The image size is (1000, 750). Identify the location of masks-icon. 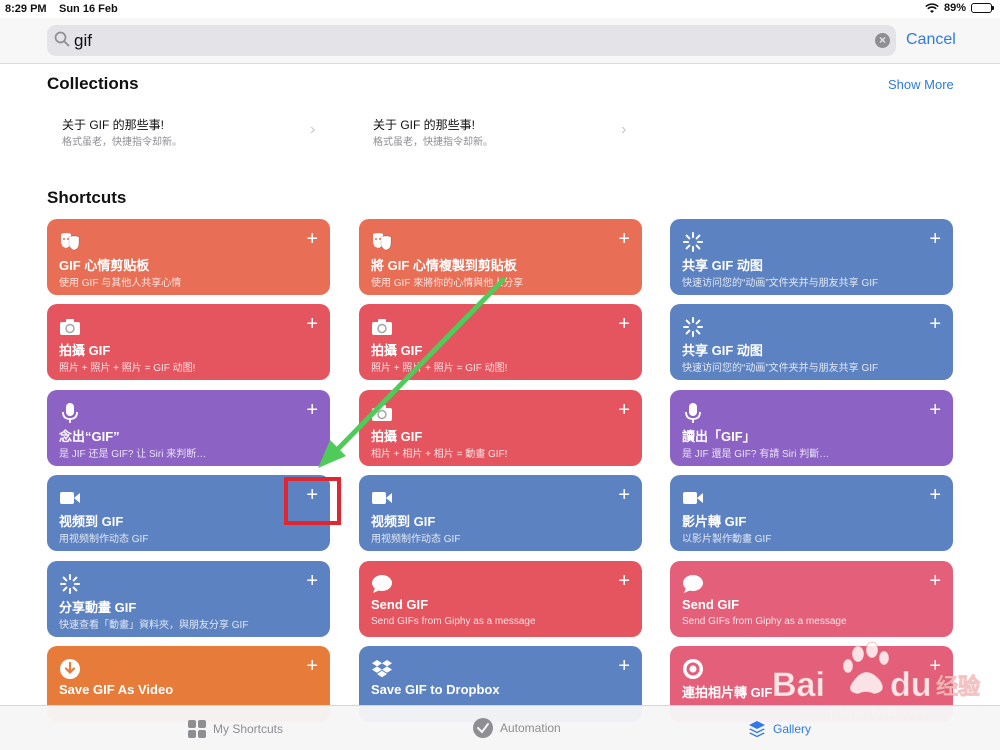
(70, 242).